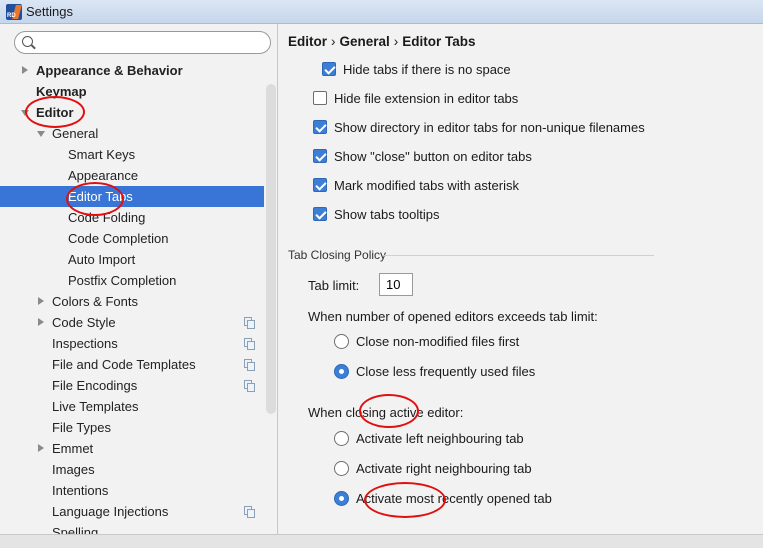 The height and width of the screenshot is (548, 763). Describe the element at coordinates (61, 91) in the screenshot. I see `tree-item-label: Keymap` at that location.